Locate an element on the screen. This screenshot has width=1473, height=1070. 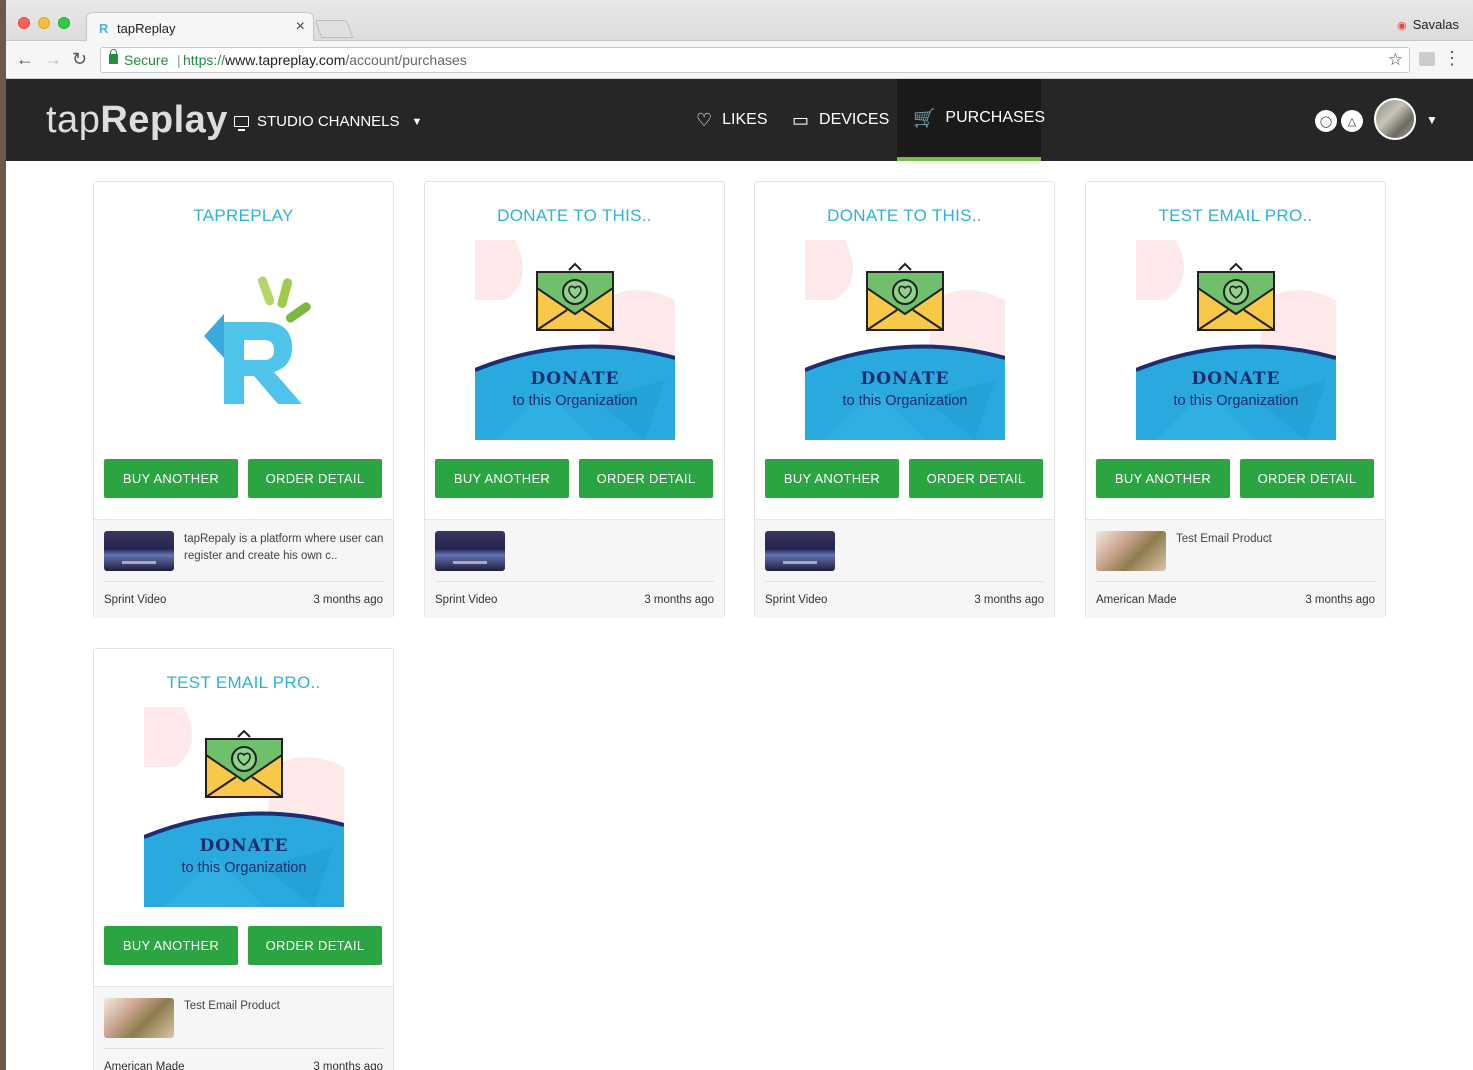
back-arrow-icon: ← is located at coordinates (25, 59).